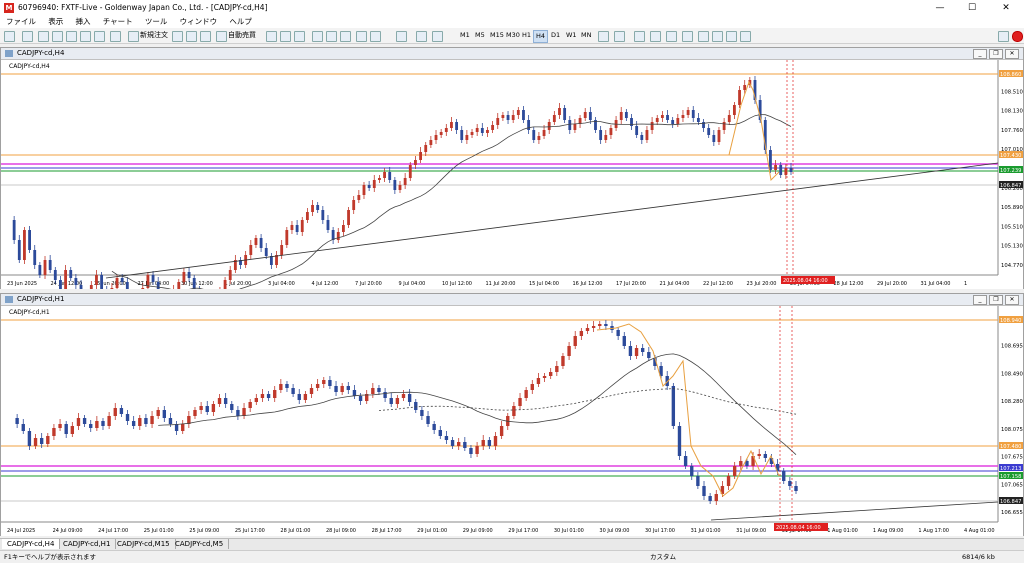 The width and height of the screenshot is (1024, 563). Describe the element at coordinates (996, 54) in the screenshot. I see `h4-restore-button: ❐` at that location.